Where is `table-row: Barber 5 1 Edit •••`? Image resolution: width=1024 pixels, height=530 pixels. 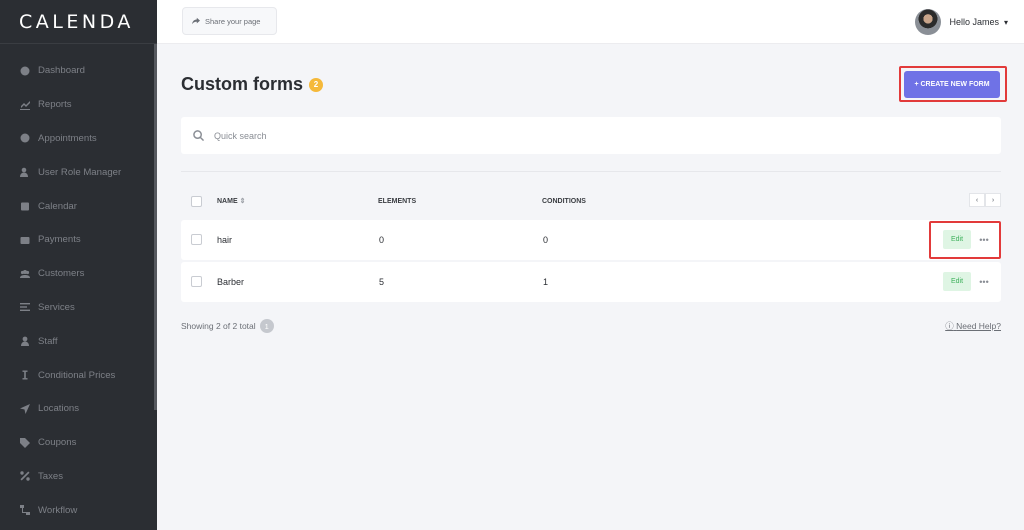
table-row: Barber 5 1 Edit ••• is located at coordinates (591, 282).